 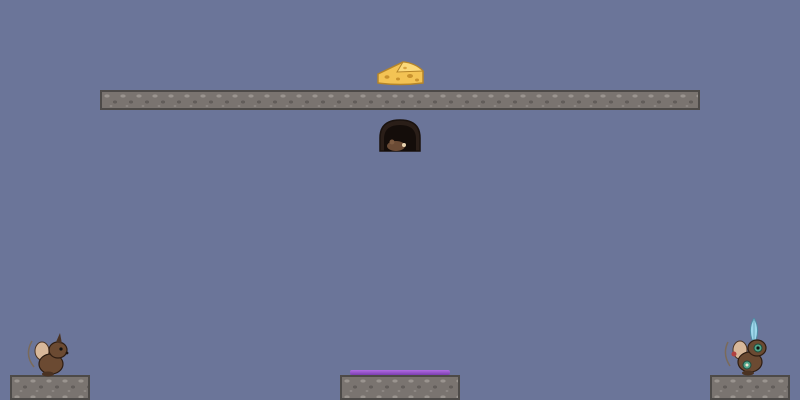 I want to click on stone-platform-top, so click(x=400, y=100).